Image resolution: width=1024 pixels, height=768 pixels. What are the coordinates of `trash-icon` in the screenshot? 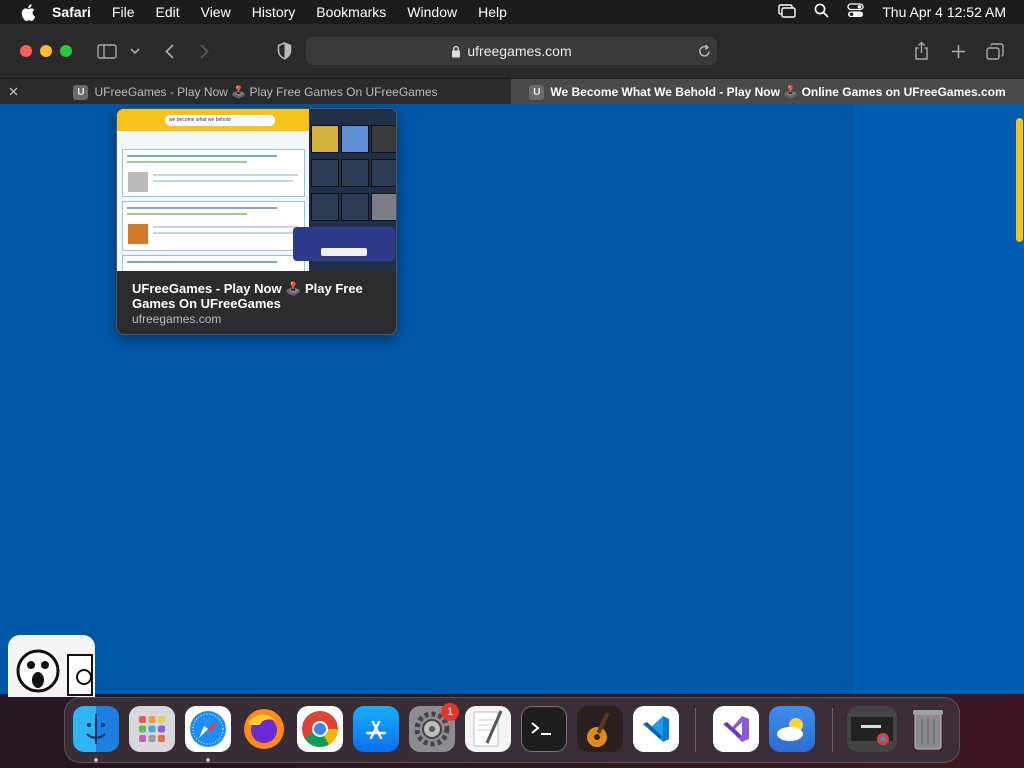 It's located at (928, 730).